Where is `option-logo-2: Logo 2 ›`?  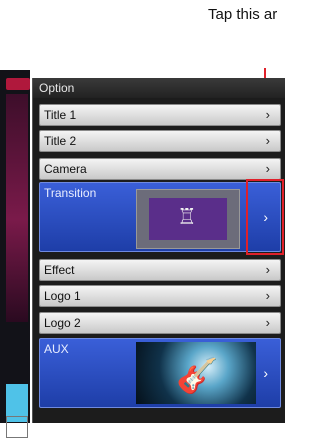
option-logo-2: Logo 2 › is located at coordinates (160, 323).